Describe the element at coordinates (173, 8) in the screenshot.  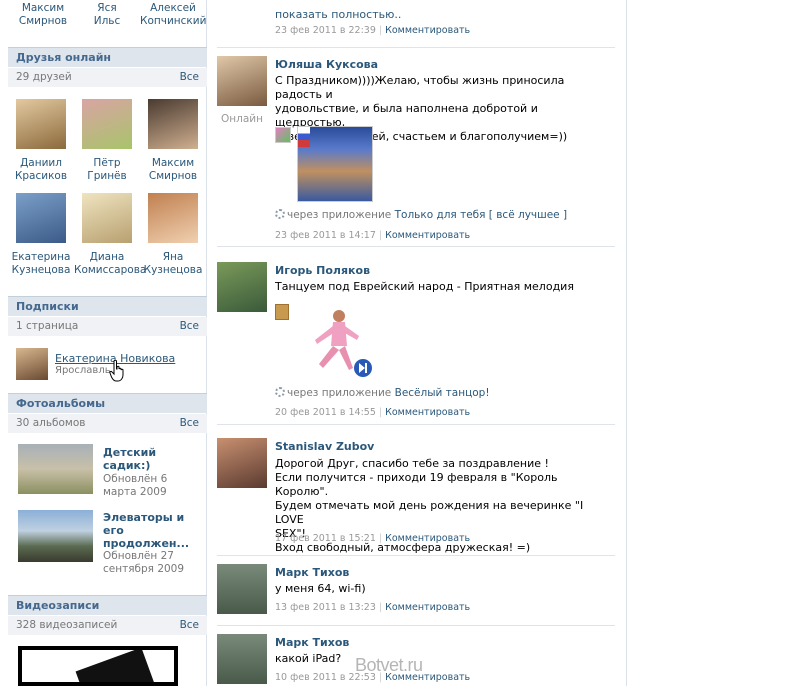
I see `friend-first-name: Алексей` at that location.